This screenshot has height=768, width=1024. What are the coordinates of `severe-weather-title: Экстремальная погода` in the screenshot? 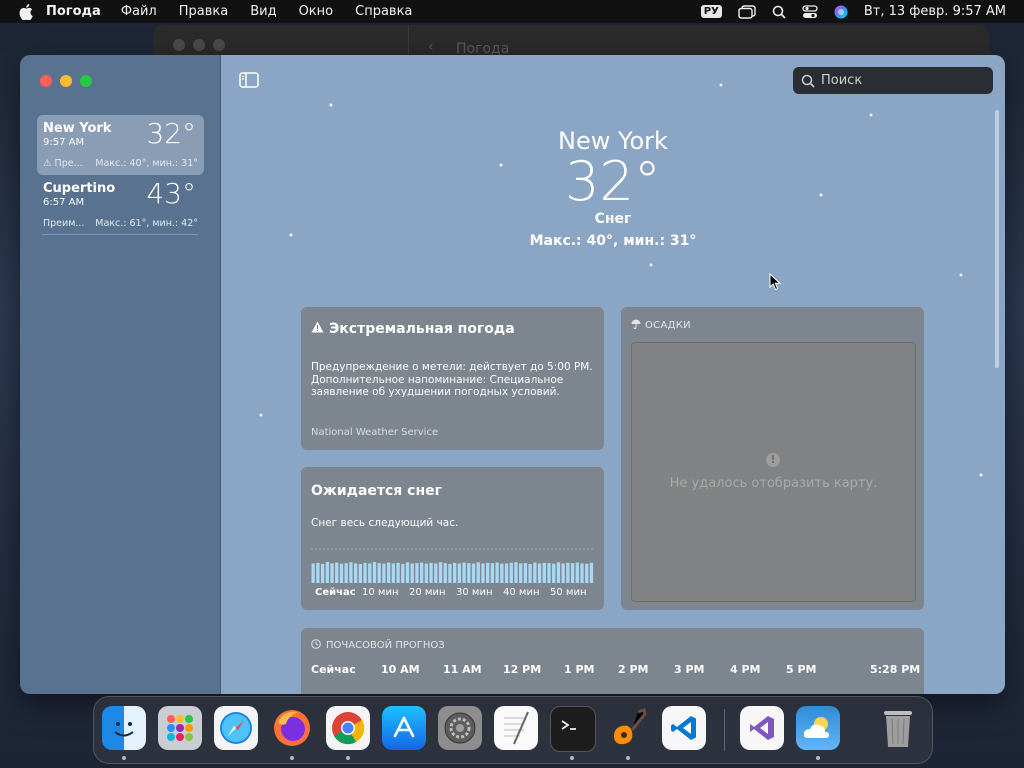 It's located at (413, 329).